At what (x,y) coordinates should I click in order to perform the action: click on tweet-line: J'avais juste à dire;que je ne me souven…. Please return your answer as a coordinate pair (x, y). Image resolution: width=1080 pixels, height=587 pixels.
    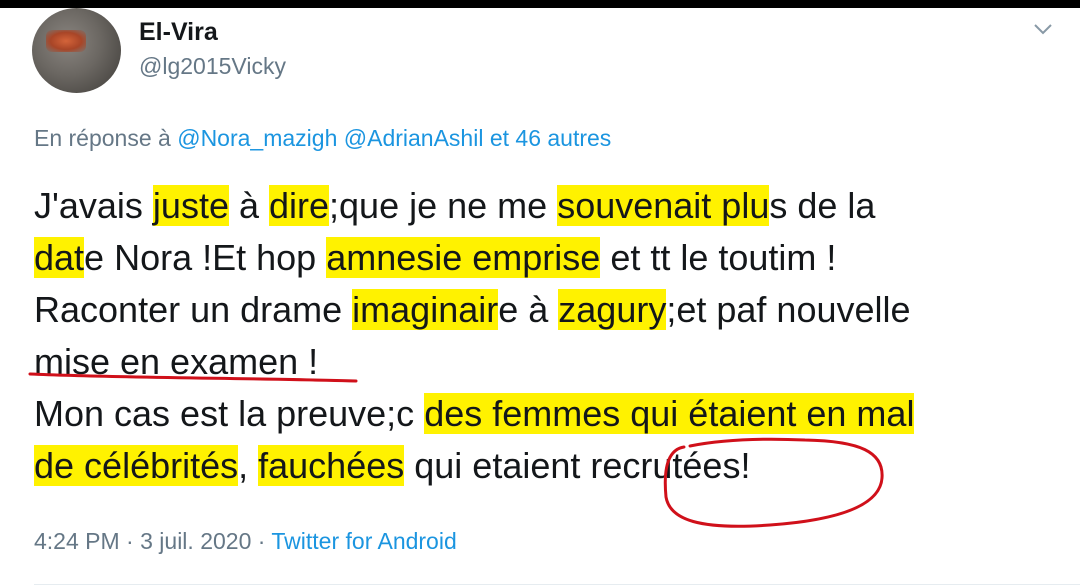
    Looking at the image, I should click on (549, 206).